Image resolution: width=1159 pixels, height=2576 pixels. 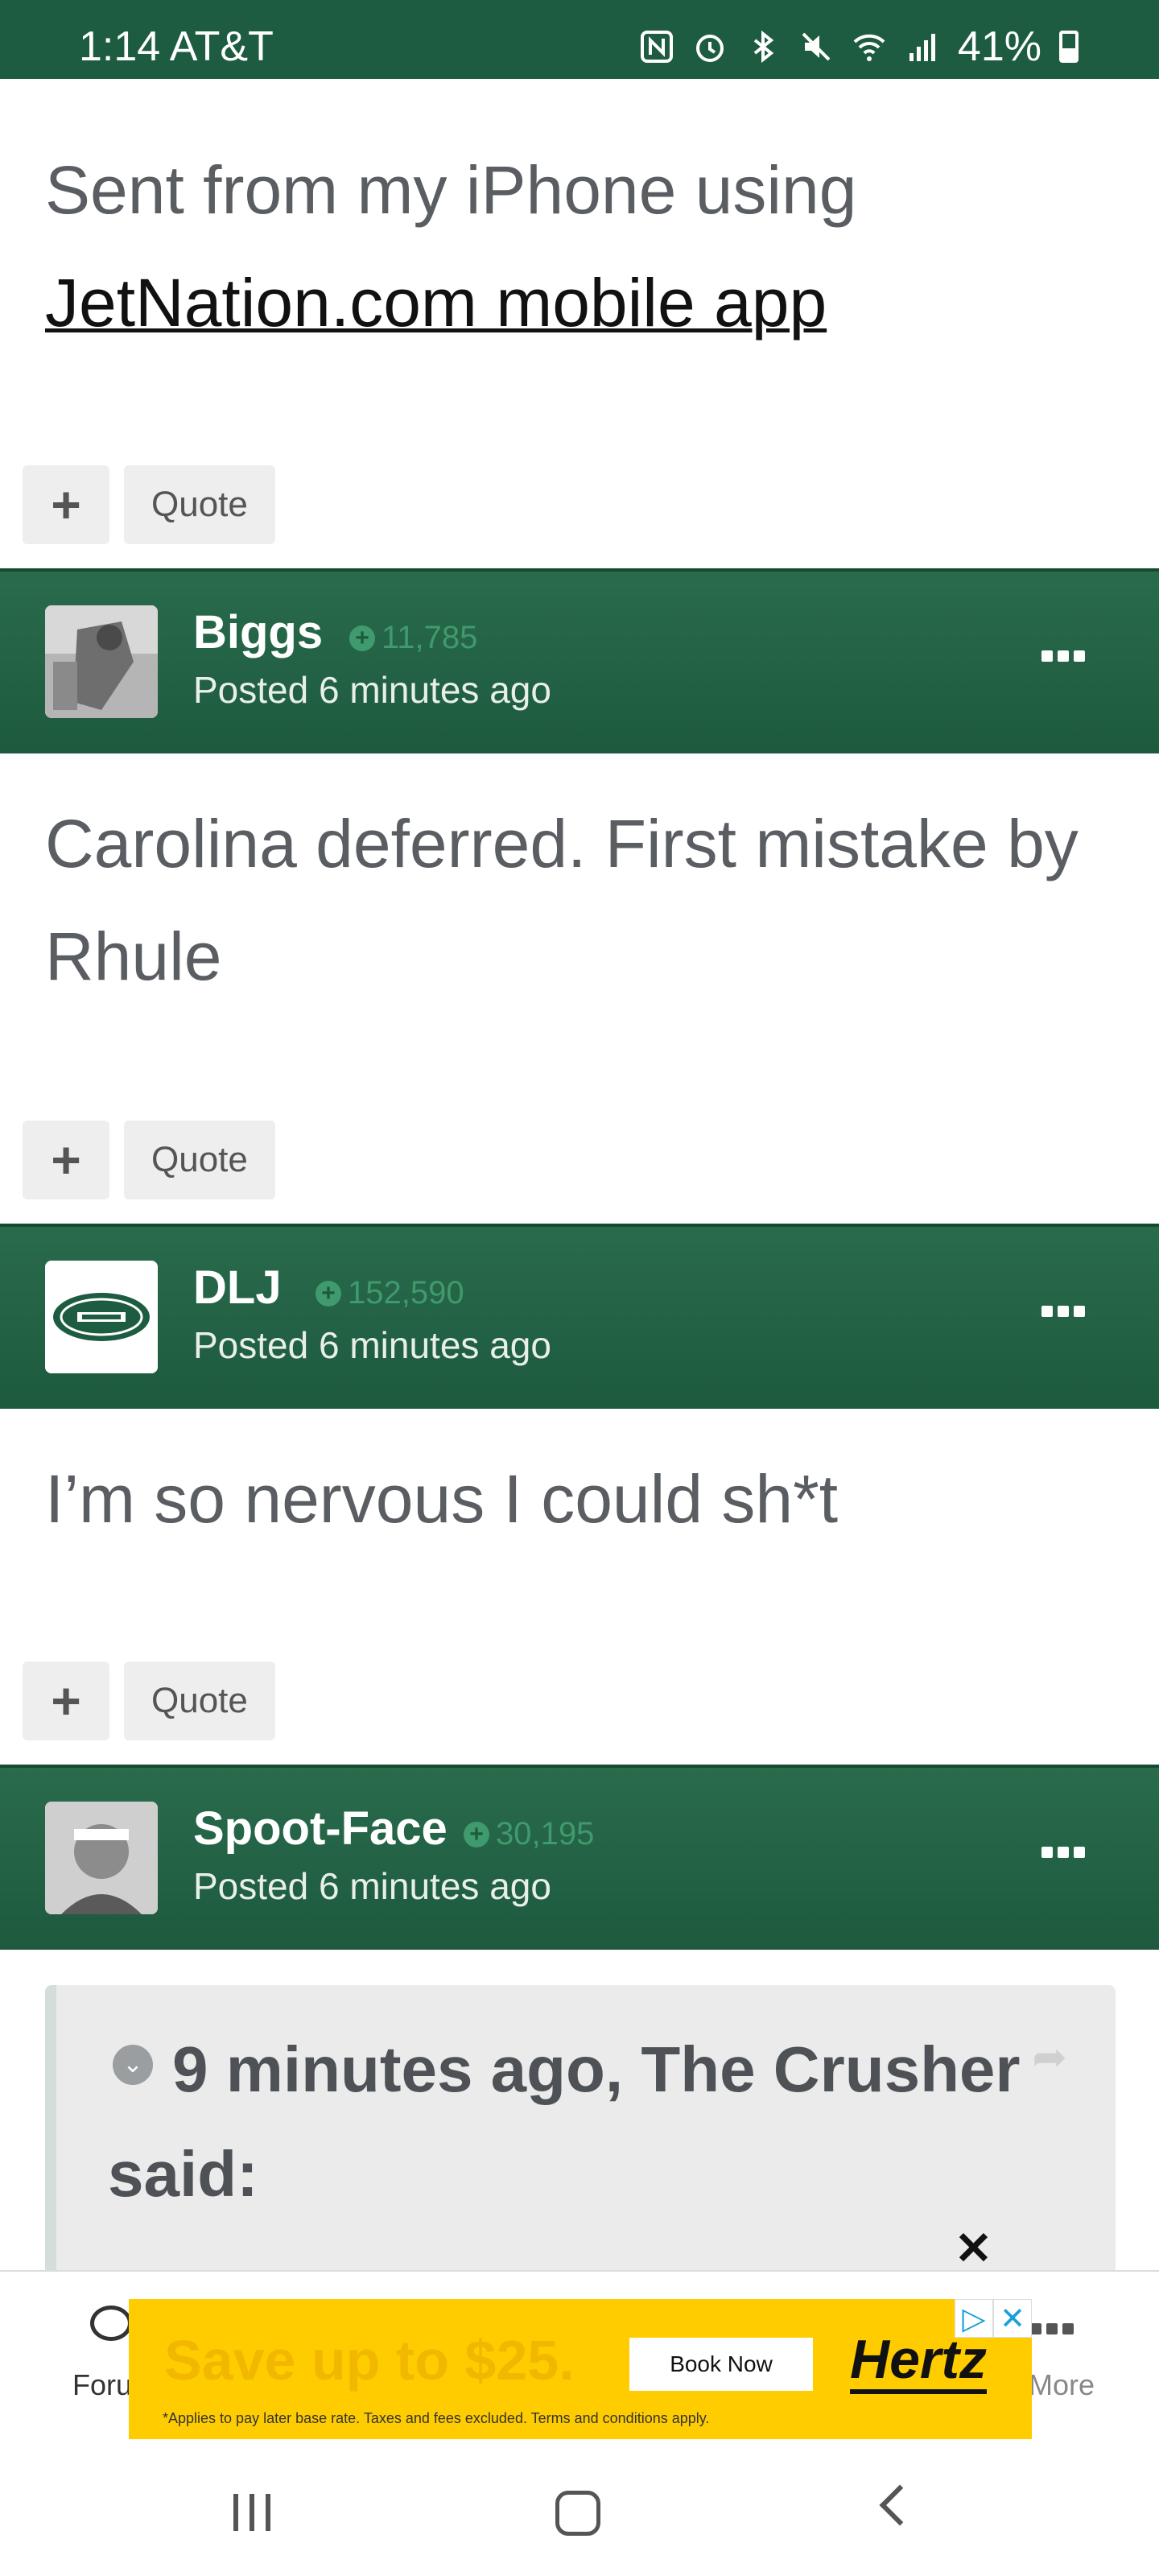 What do you see at coordinates (436, 303) in the screenshot?
I see `mobile-app-link: JetNation.com mobile app` at bounding box center [436, 303].